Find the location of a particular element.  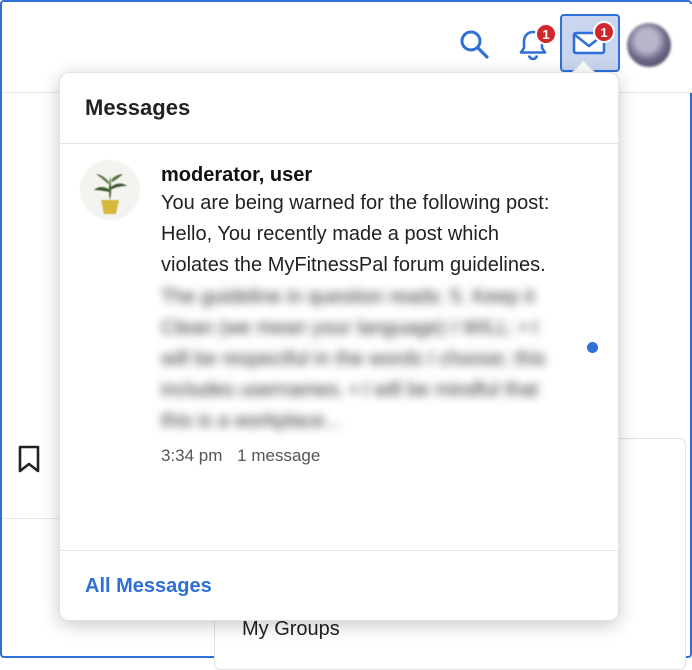

notifications-button: 1 is located at coordinates (534, 44).